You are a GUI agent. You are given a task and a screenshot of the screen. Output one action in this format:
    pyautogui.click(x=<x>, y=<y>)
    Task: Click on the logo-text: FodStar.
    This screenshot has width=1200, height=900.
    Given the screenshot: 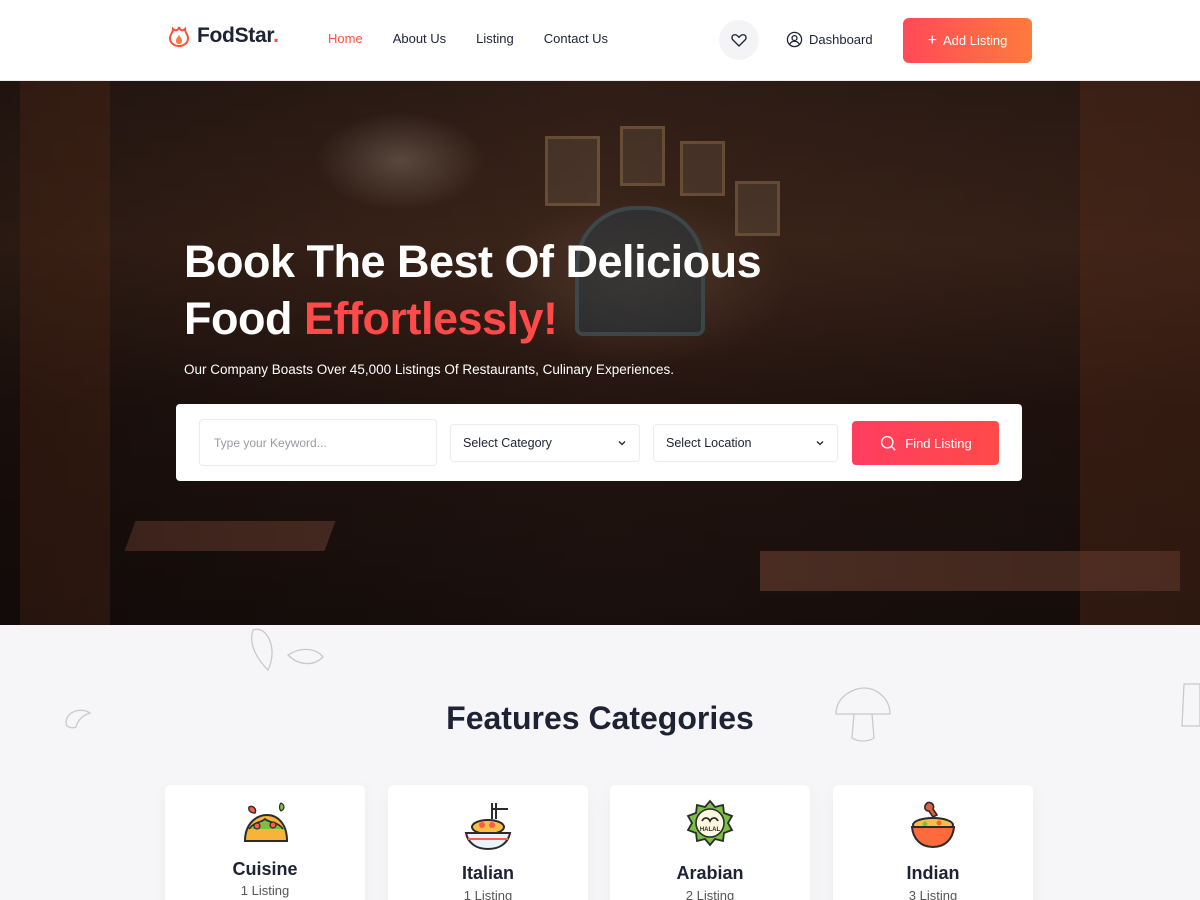 What is the action you would take?
    pyautogui.click(x=238, y=35)
    